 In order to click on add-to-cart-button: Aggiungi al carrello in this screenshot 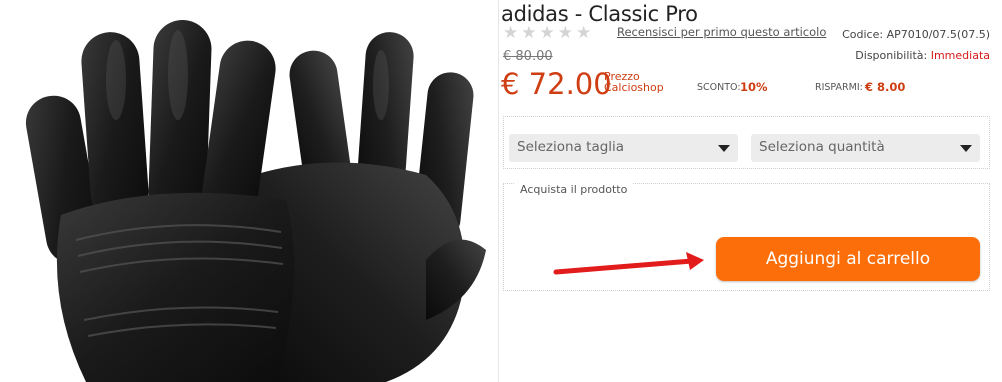, I will do `click(848, 259)`.